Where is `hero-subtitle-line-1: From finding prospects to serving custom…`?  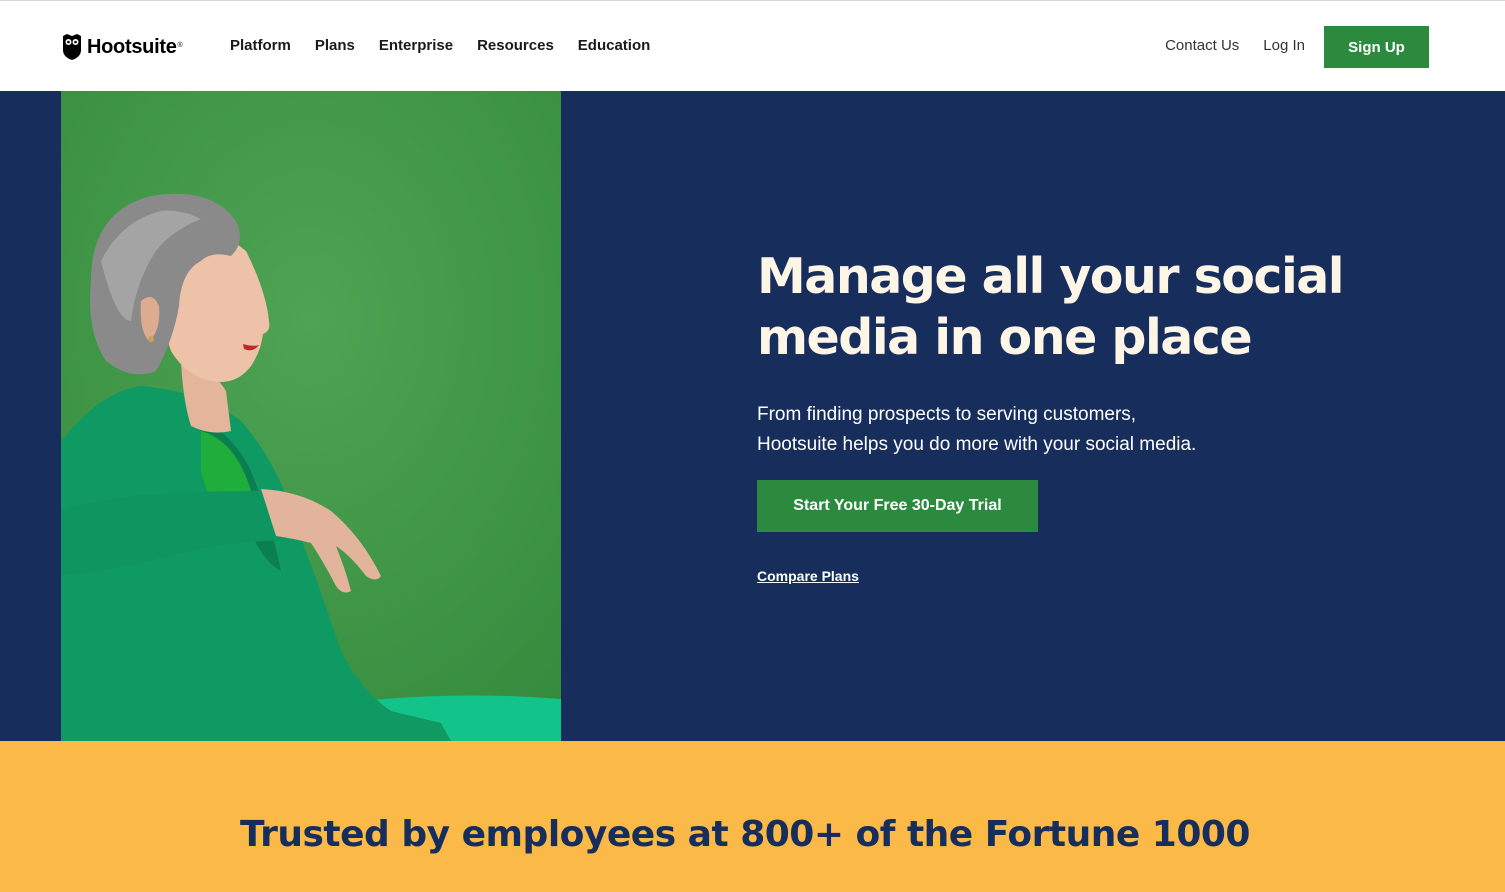
hero-subtitle-line-1: From finding prospects to serving custom… is located at coordinates (947, 414).